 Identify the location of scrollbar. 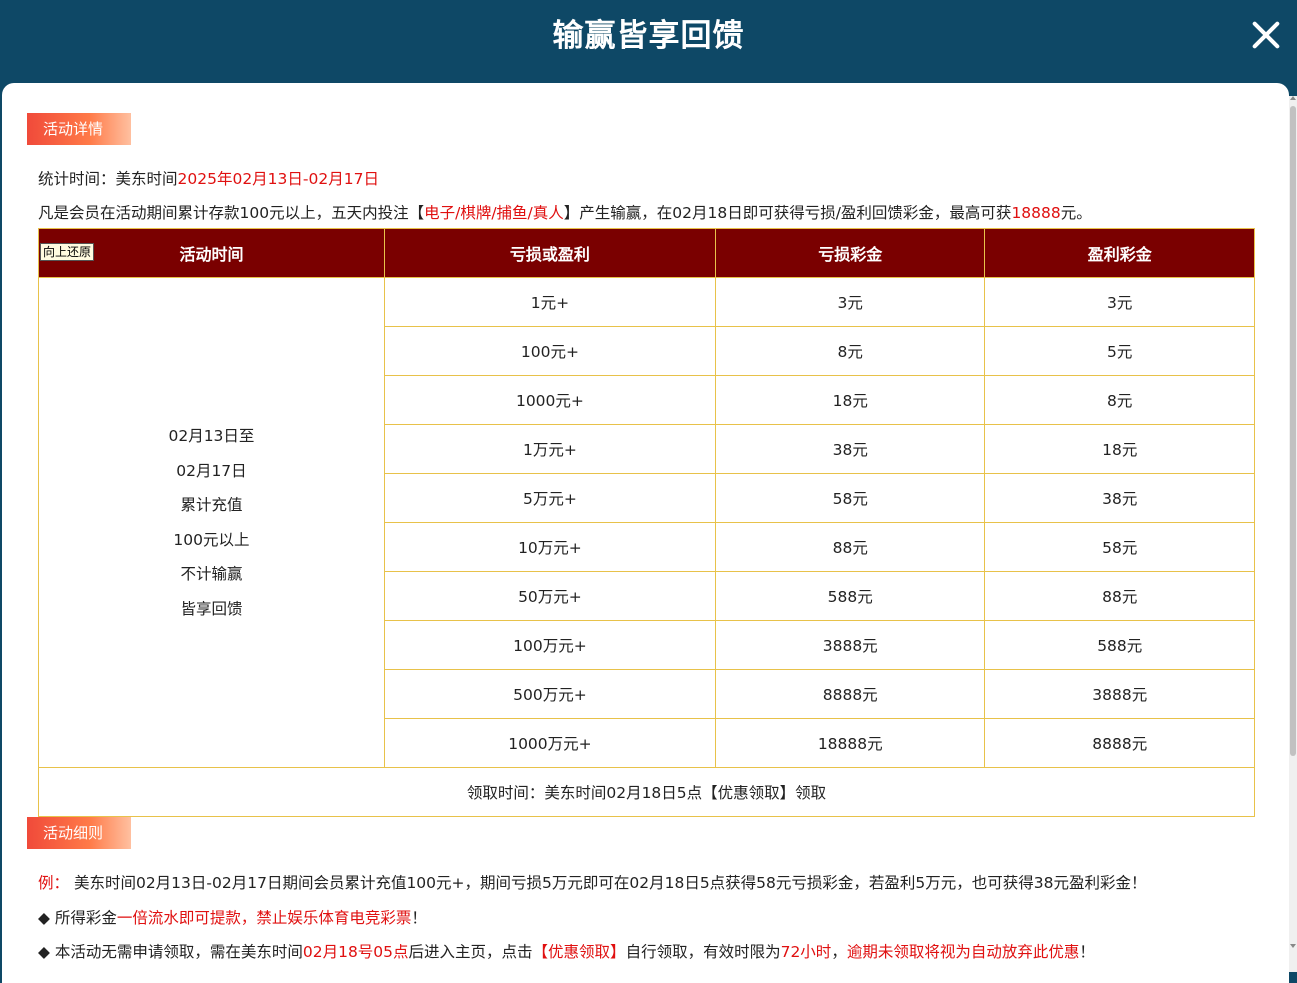
(1293, 534).